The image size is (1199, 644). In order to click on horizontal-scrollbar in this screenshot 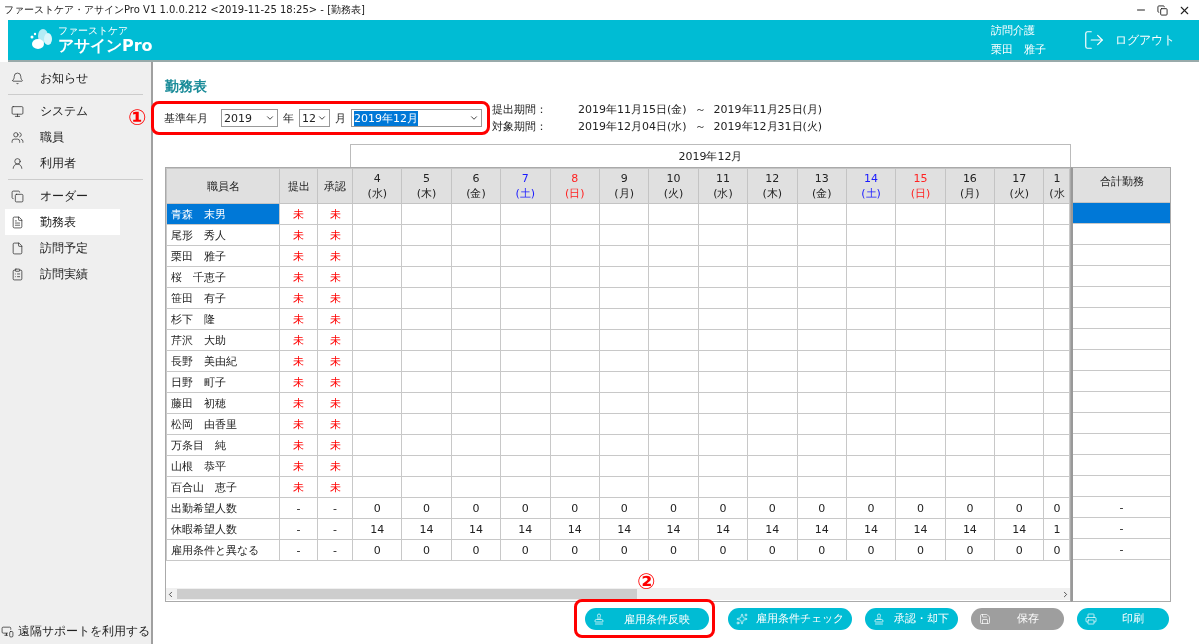, I will do `click(618, 594)`.